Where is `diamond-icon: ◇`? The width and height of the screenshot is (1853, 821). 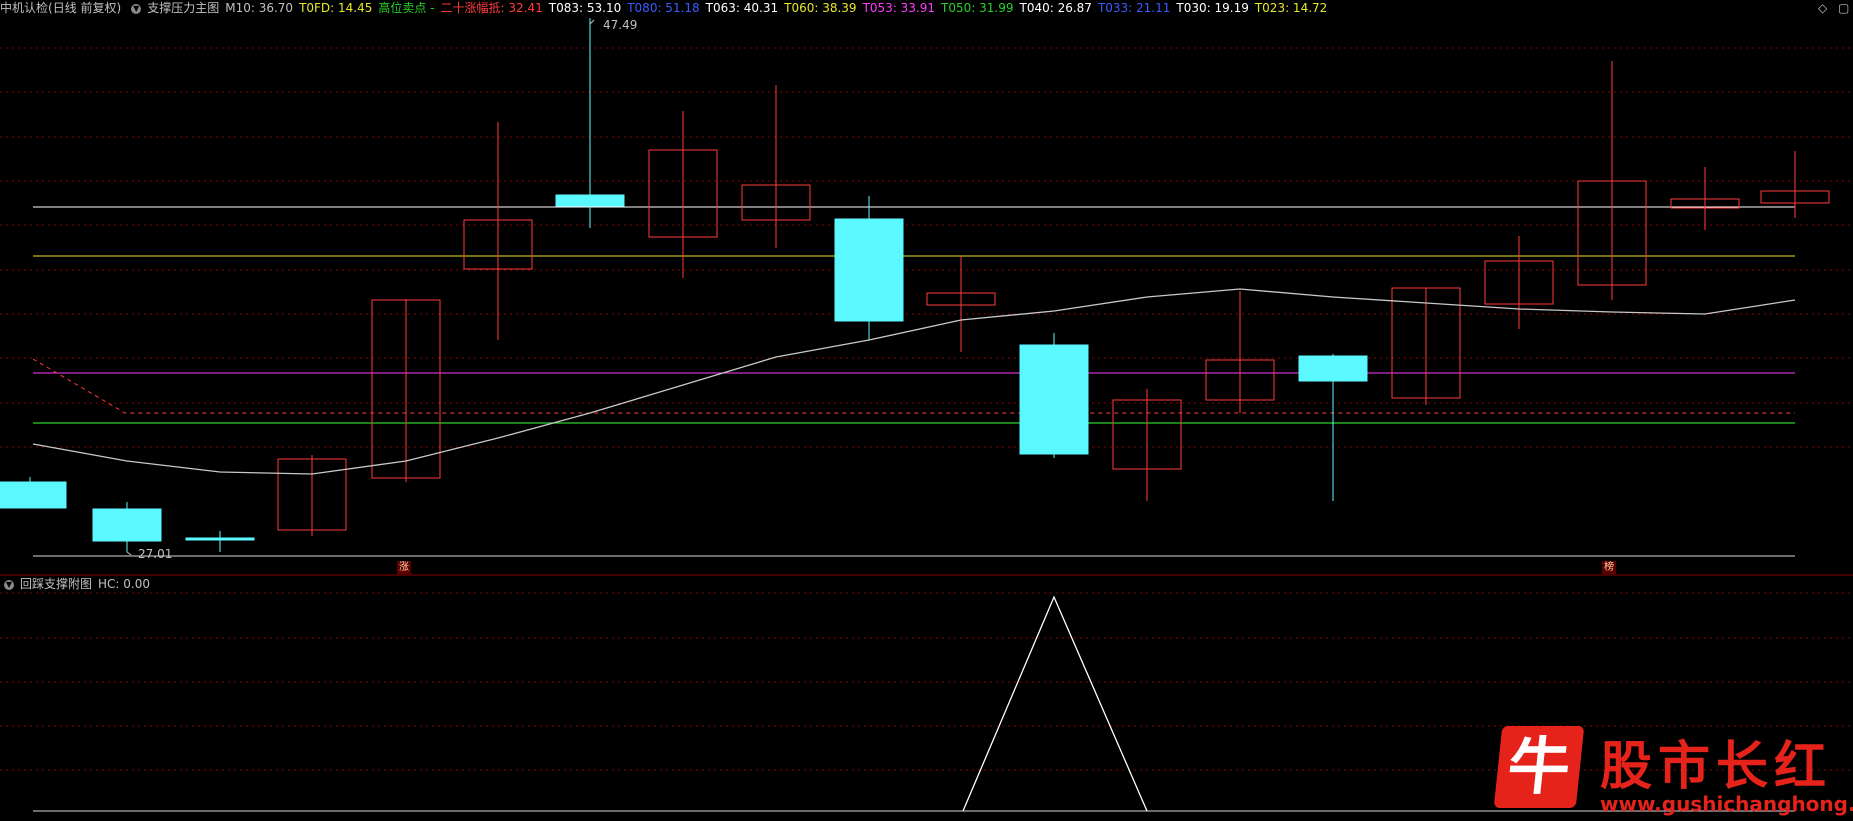
diamond-icon: ◇ is located at coordinates (1822, 8).